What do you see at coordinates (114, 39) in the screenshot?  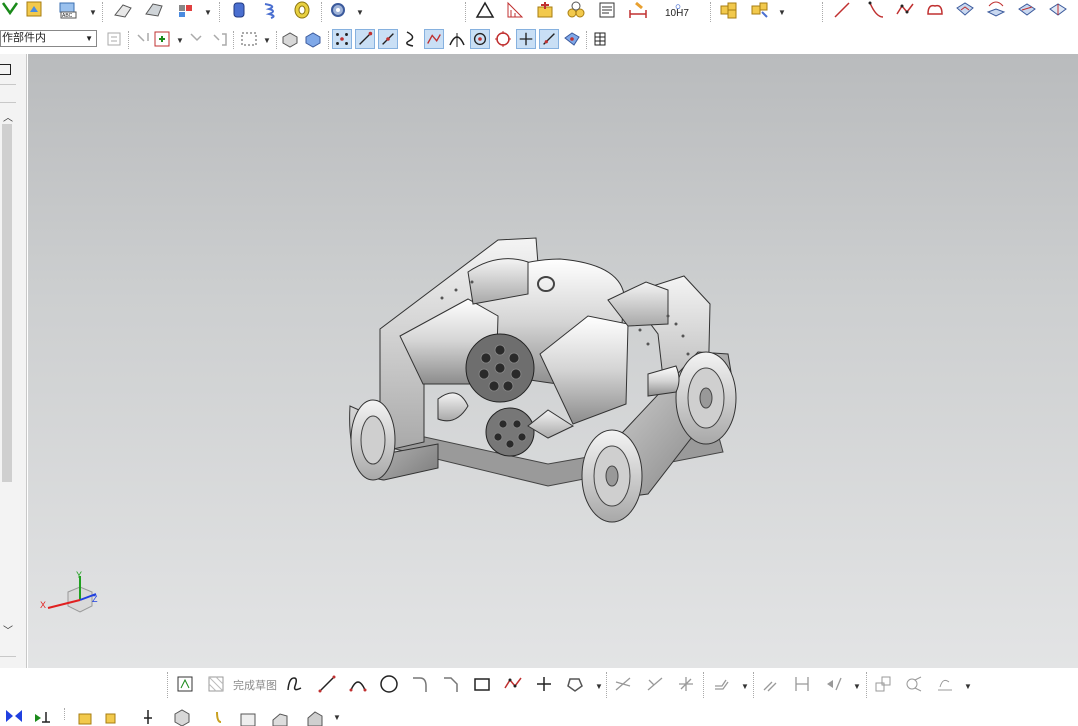 I see `selection-filter-icon` at bounding box center [114, 39].